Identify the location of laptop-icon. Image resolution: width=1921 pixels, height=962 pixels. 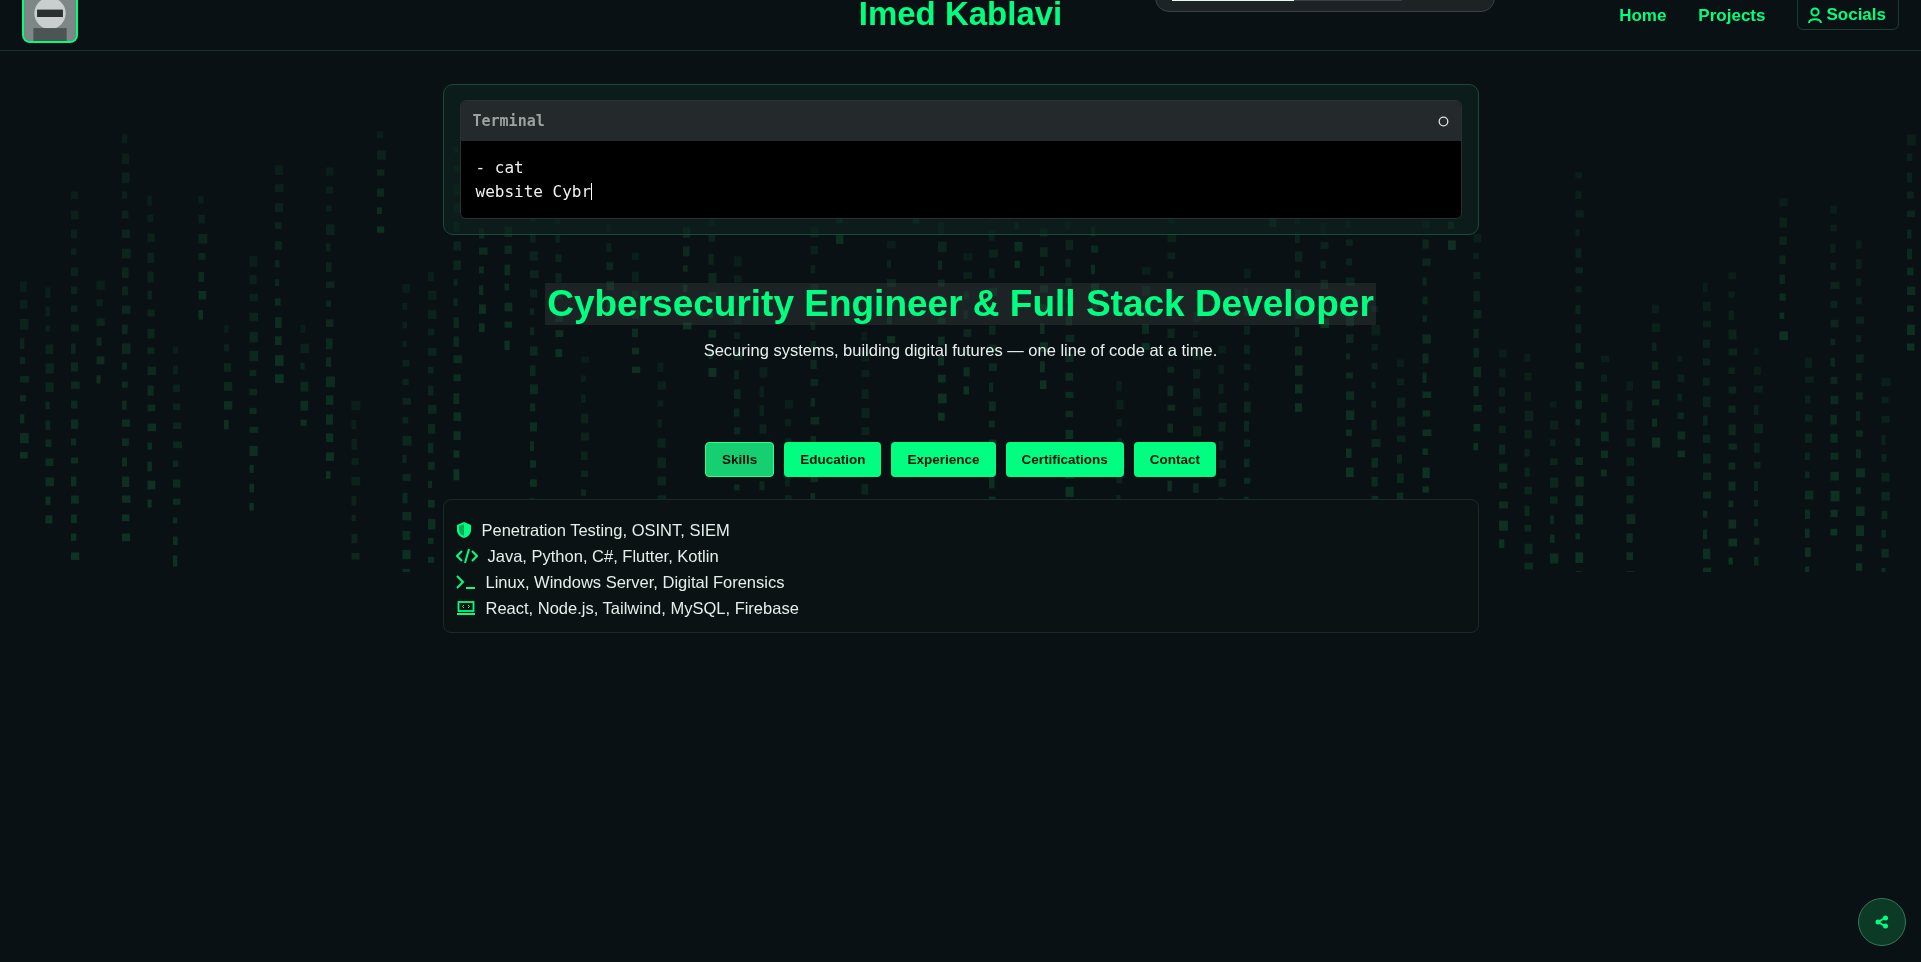
(465, 608).